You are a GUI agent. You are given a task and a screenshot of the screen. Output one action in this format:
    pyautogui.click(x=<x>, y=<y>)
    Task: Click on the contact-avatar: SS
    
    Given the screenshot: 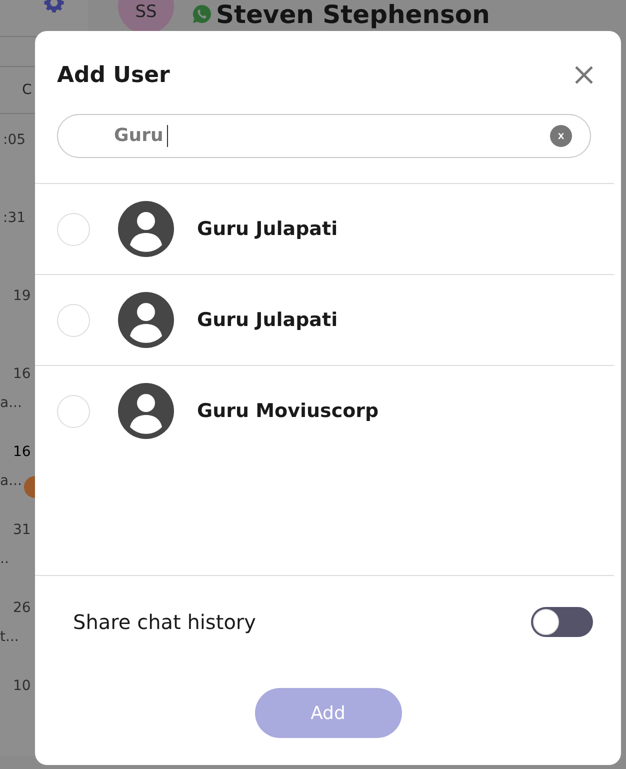 What is the action you would take?
    pyautogui.click(x=146, y=17)
    